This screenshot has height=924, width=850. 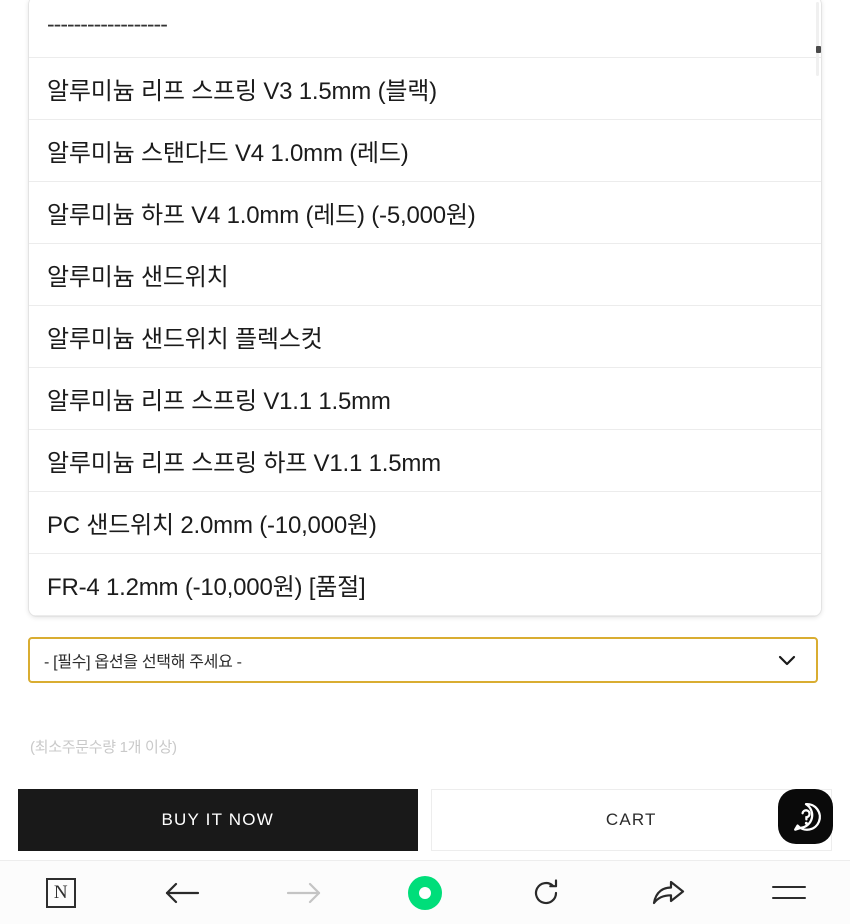 What do you see at coordinates (212, 525) in the screenshot?
I see `dropdown-option-label: PC 샌드위치 2.0mm (-10,000원)` at bounding box center [212, 525].